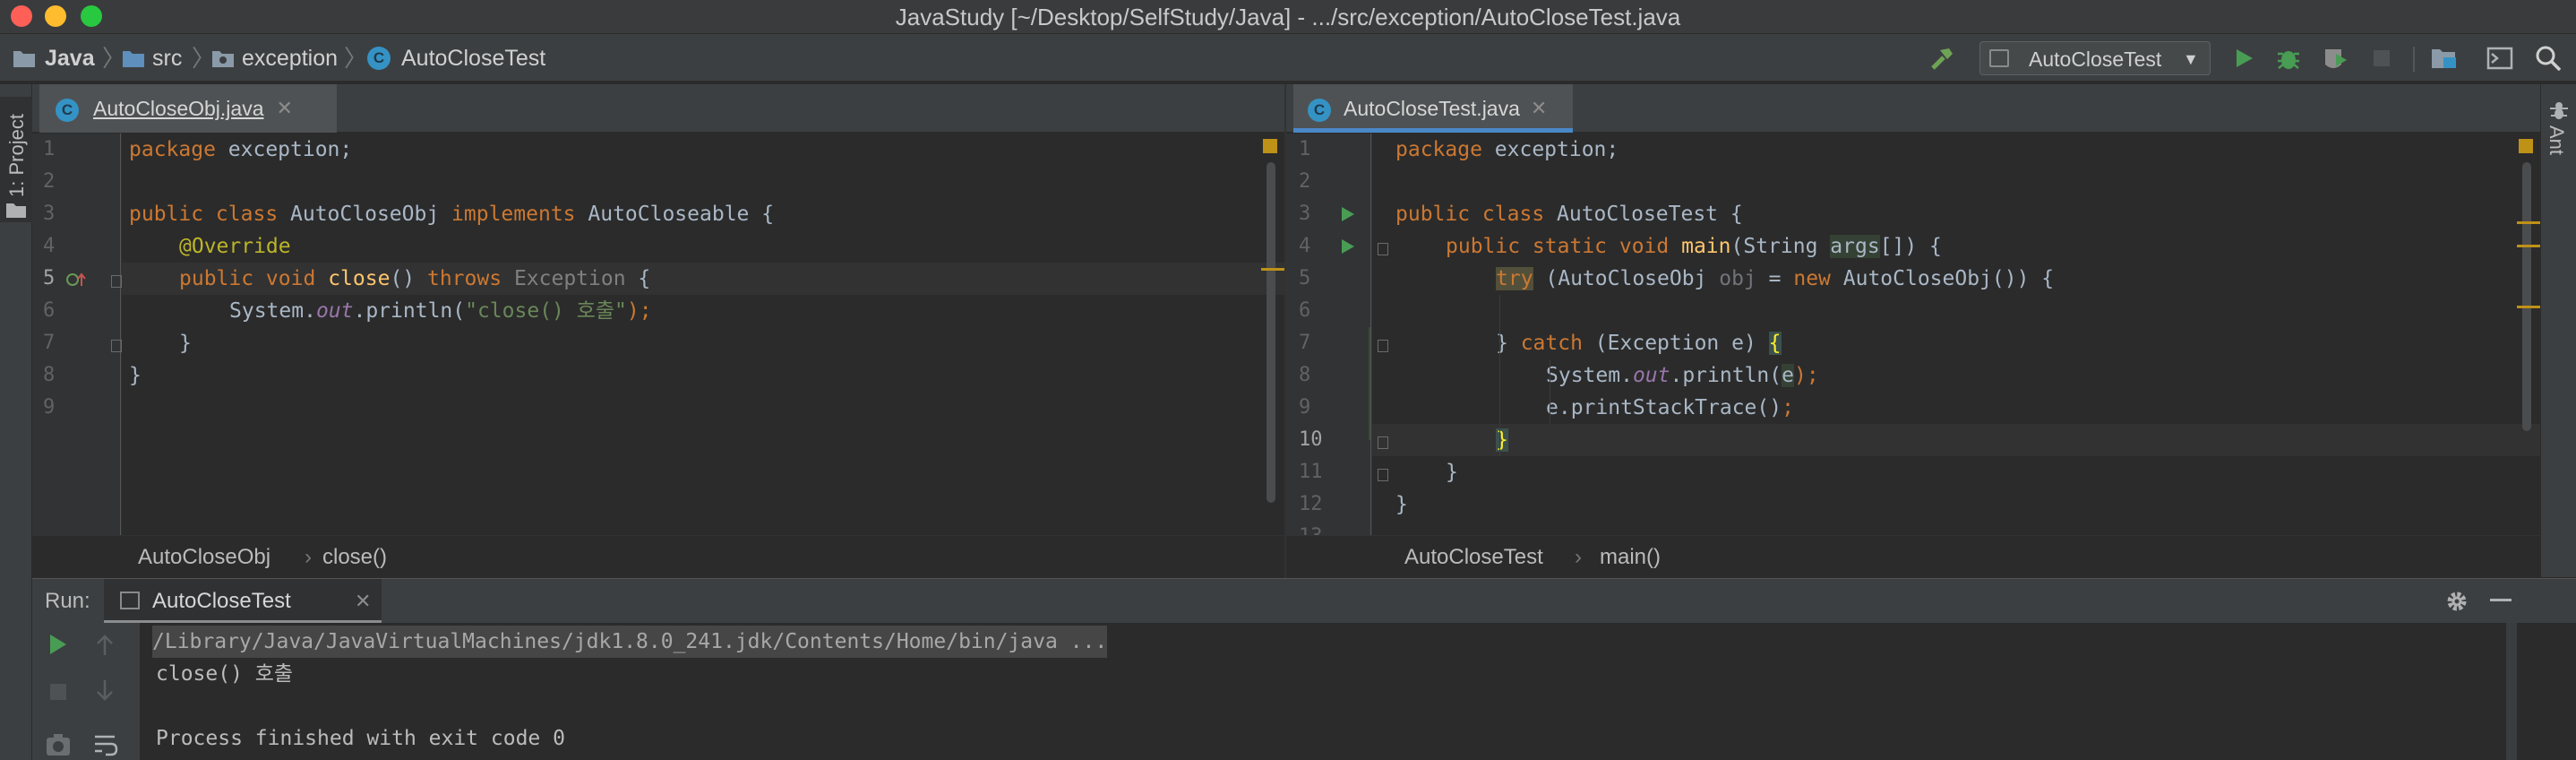 The height and width of the screenshot is (760, 2576). What do you see at coordinates (1943, 58) in the screenshot?
I see `hammer-icon` at bounding box center [1943, 58].